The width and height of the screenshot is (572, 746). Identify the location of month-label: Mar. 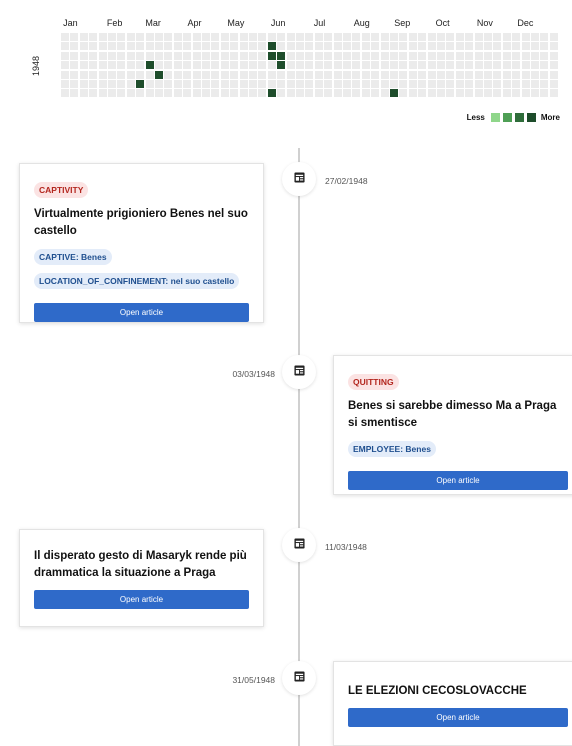
(153, 23).